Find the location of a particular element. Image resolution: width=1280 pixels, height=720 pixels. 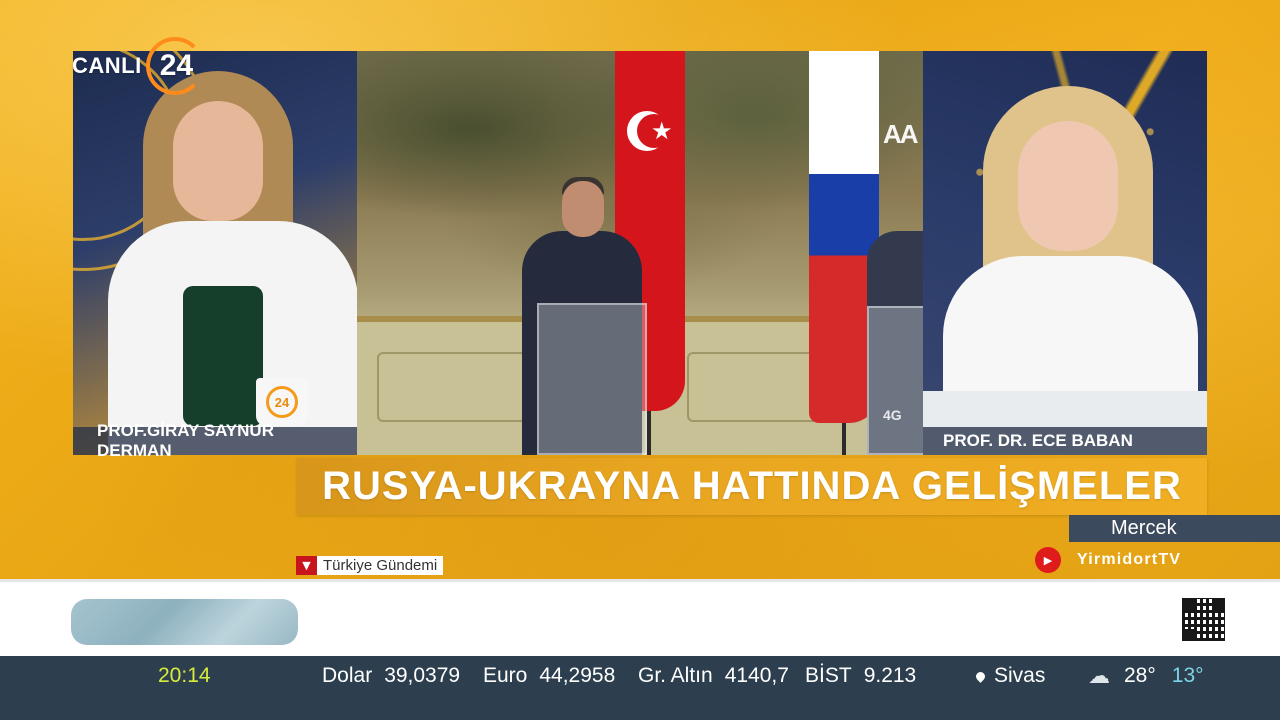

host-name-caption: PROF. DR. ECE BABAN is located at coordinates (1065, 441).